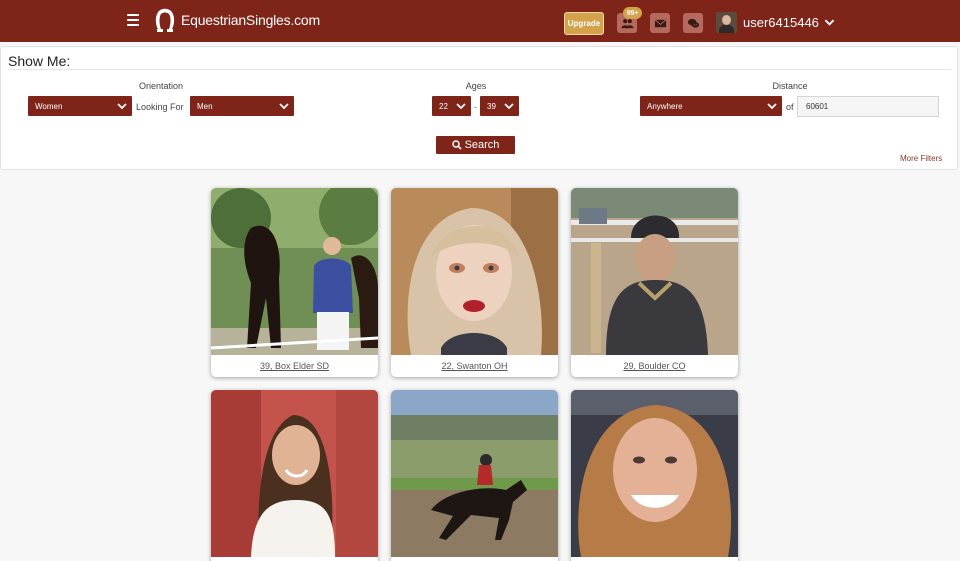 This screenshot has height=561, width=960. Describe the element at coordinates (80, 106) in the screenshot. I see `seeking-gender-select: Women` at that location.